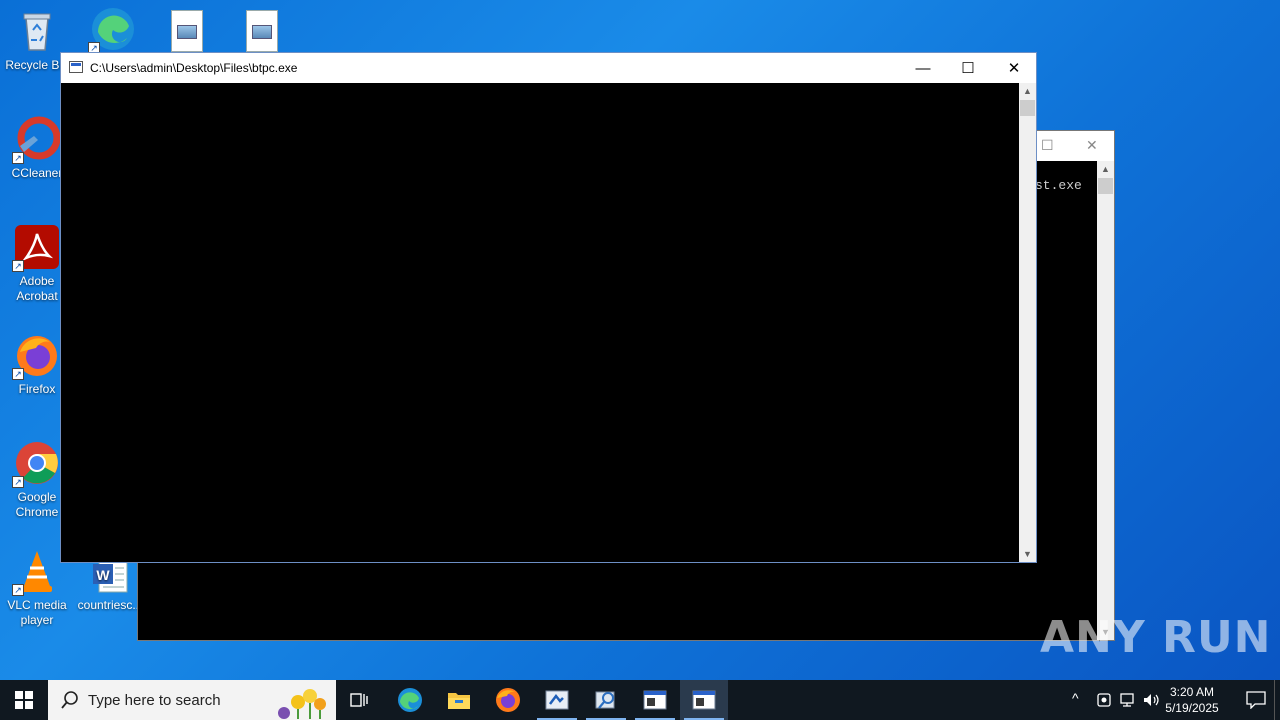 Image resolution: width=1280 pixels, height=720 pixels. Describe the element at coordinates (37, 612) in the screenshot. I see `desktop-icon-label: VLC media player` at that location.